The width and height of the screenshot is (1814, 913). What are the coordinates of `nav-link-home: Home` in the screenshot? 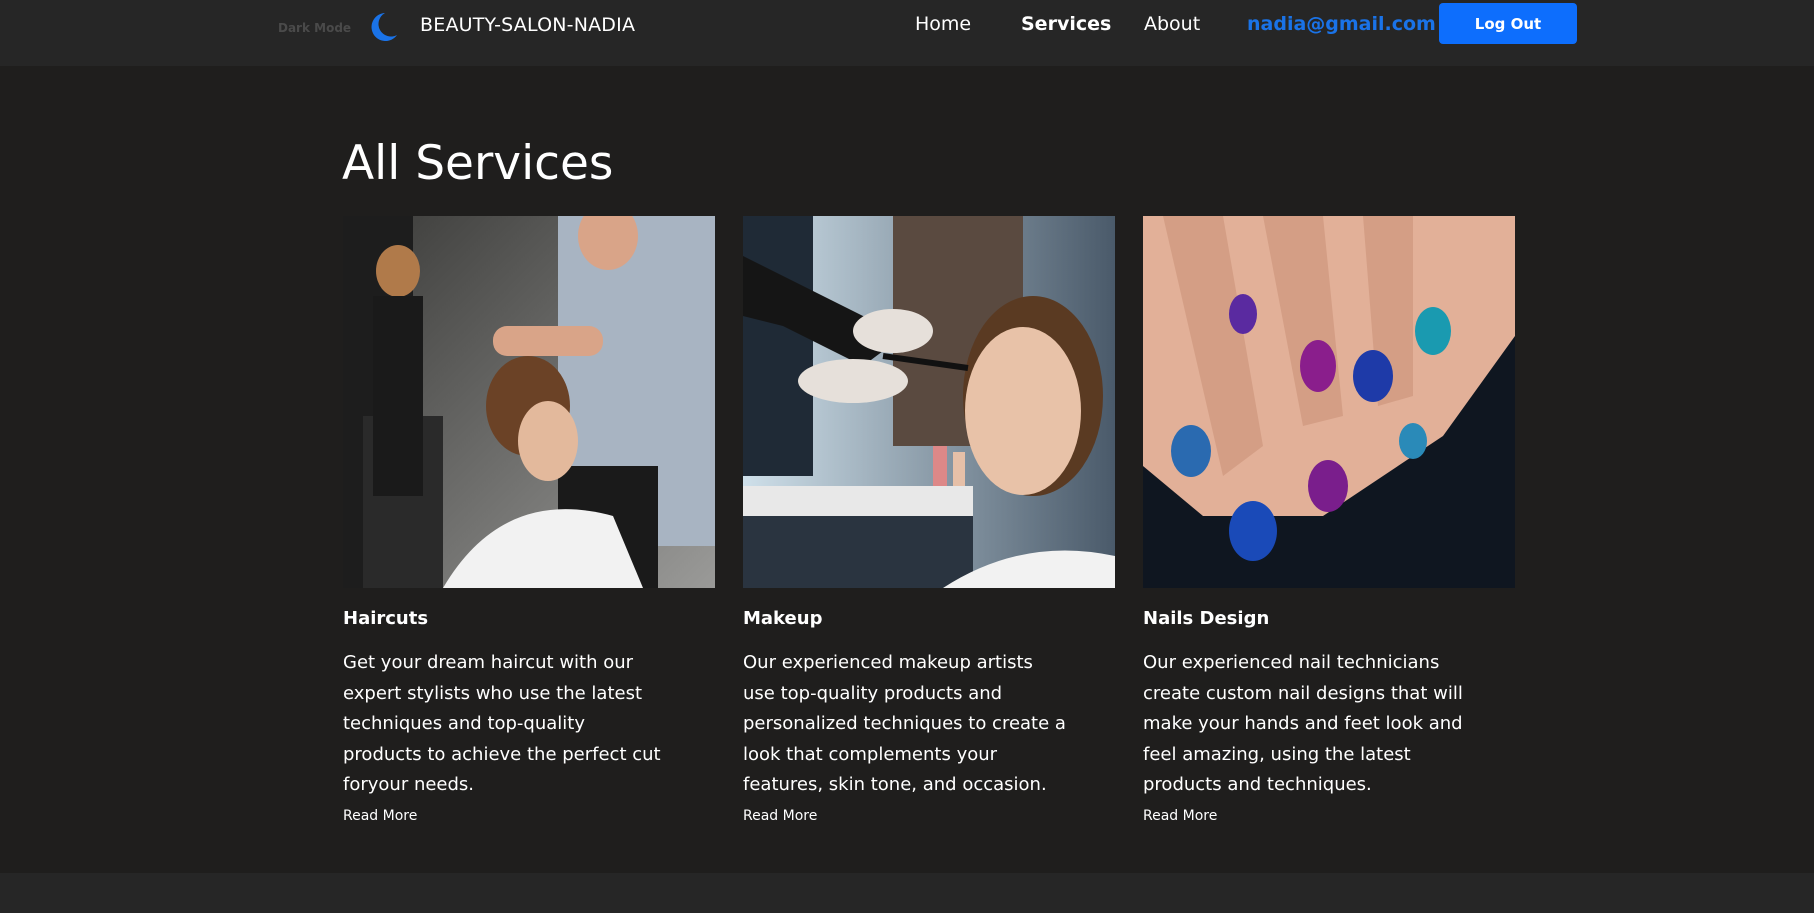 It's located at (943, 24).